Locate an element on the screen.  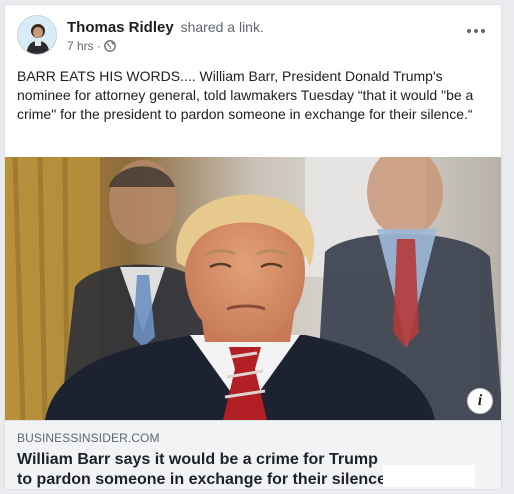
info-icon: i is located at coordinates (480, 401).